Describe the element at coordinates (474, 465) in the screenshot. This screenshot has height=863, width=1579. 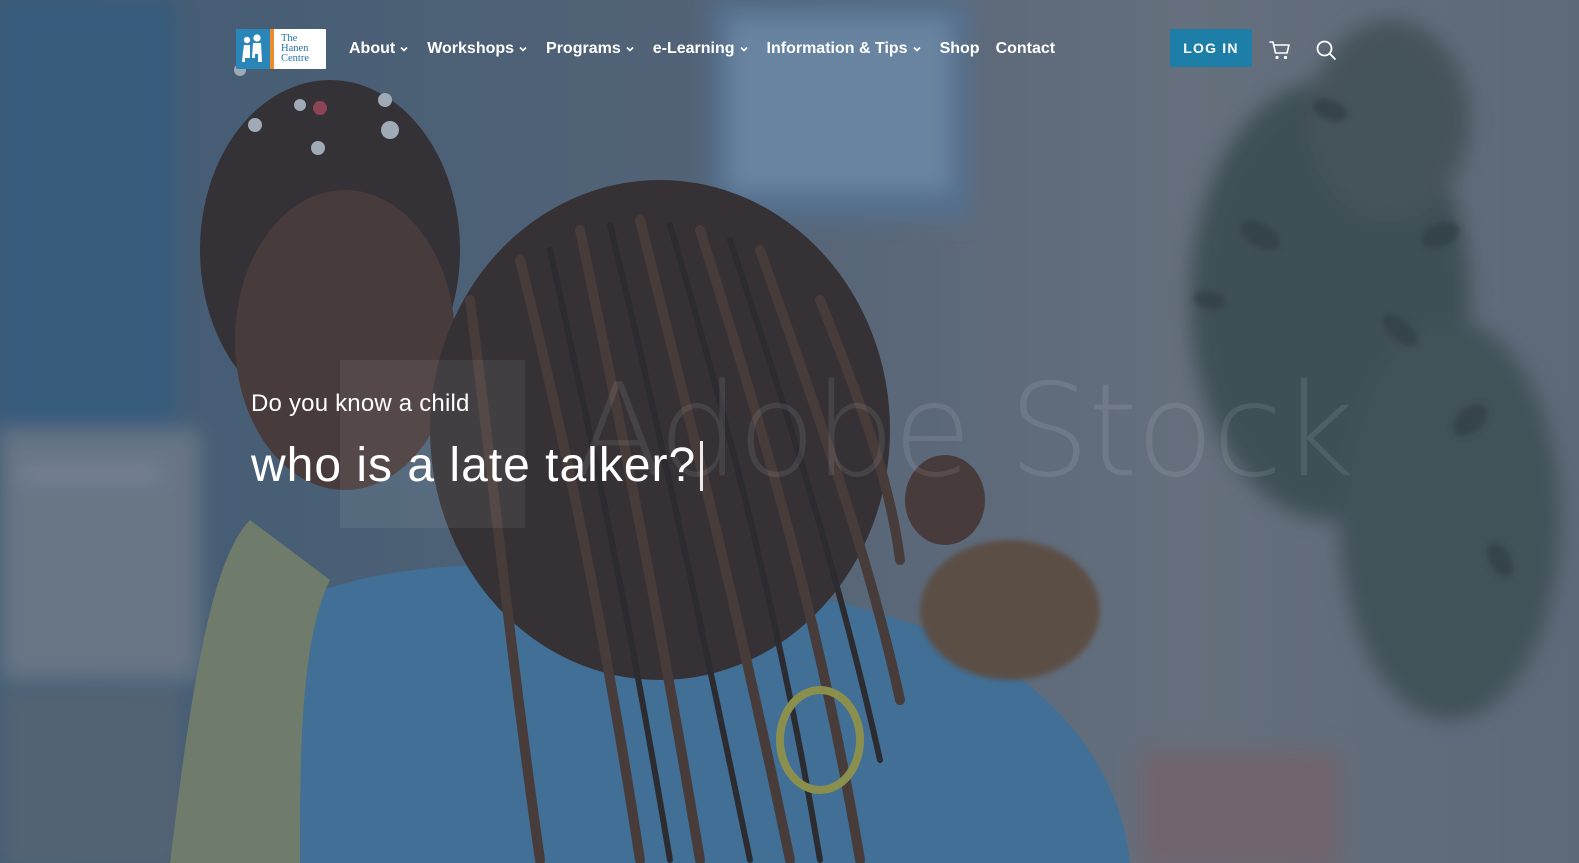
I see `hero-headline-text: who is a late talker?` at that location.